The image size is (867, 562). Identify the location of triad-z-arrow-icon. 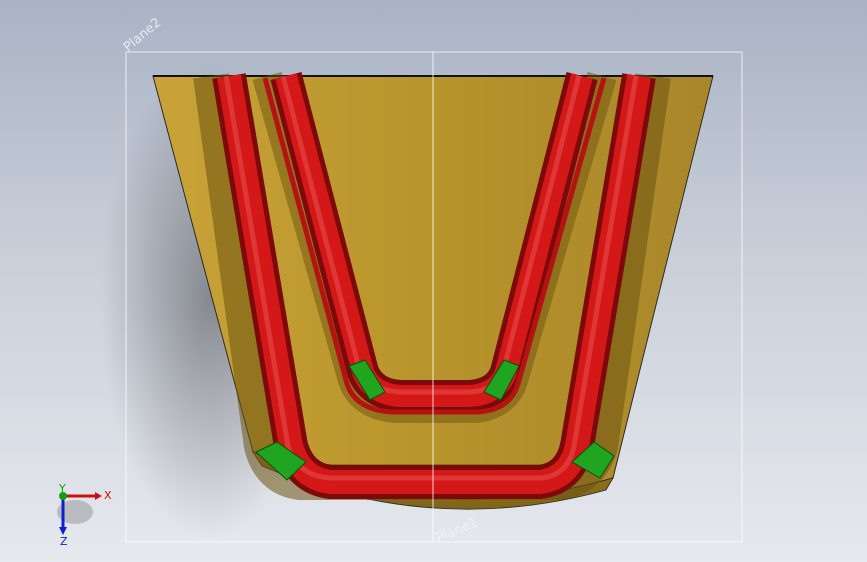
(63, 531).